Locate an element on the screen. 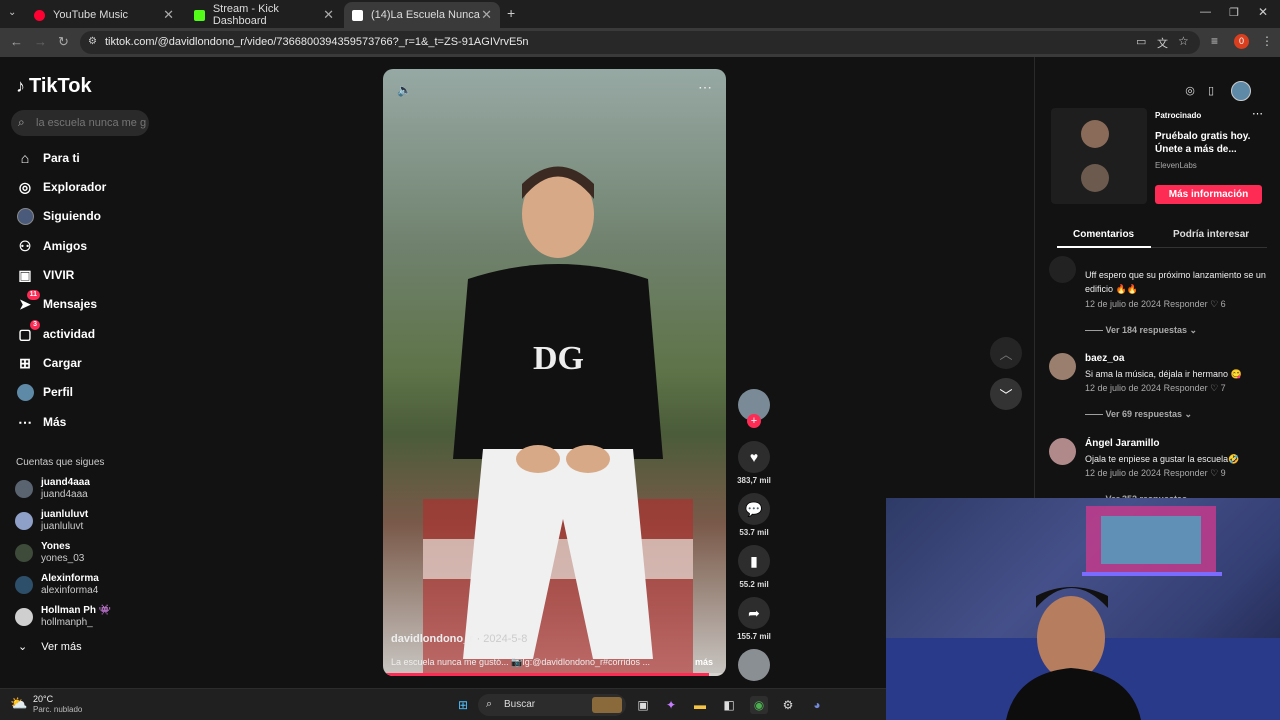  account-name-text: Hollman Ph is located at coordinates (69, 610).